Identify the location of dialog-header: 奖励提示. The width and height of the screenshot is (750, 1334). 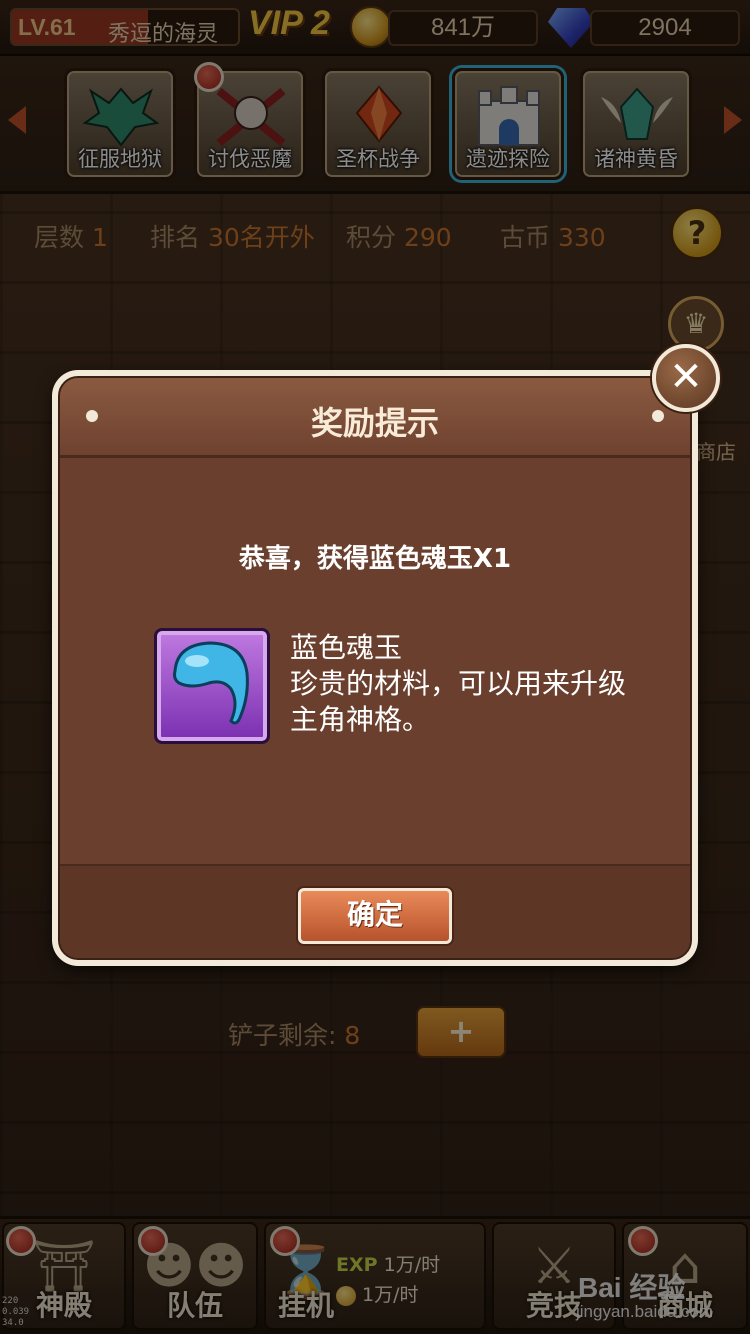
(375, 418).